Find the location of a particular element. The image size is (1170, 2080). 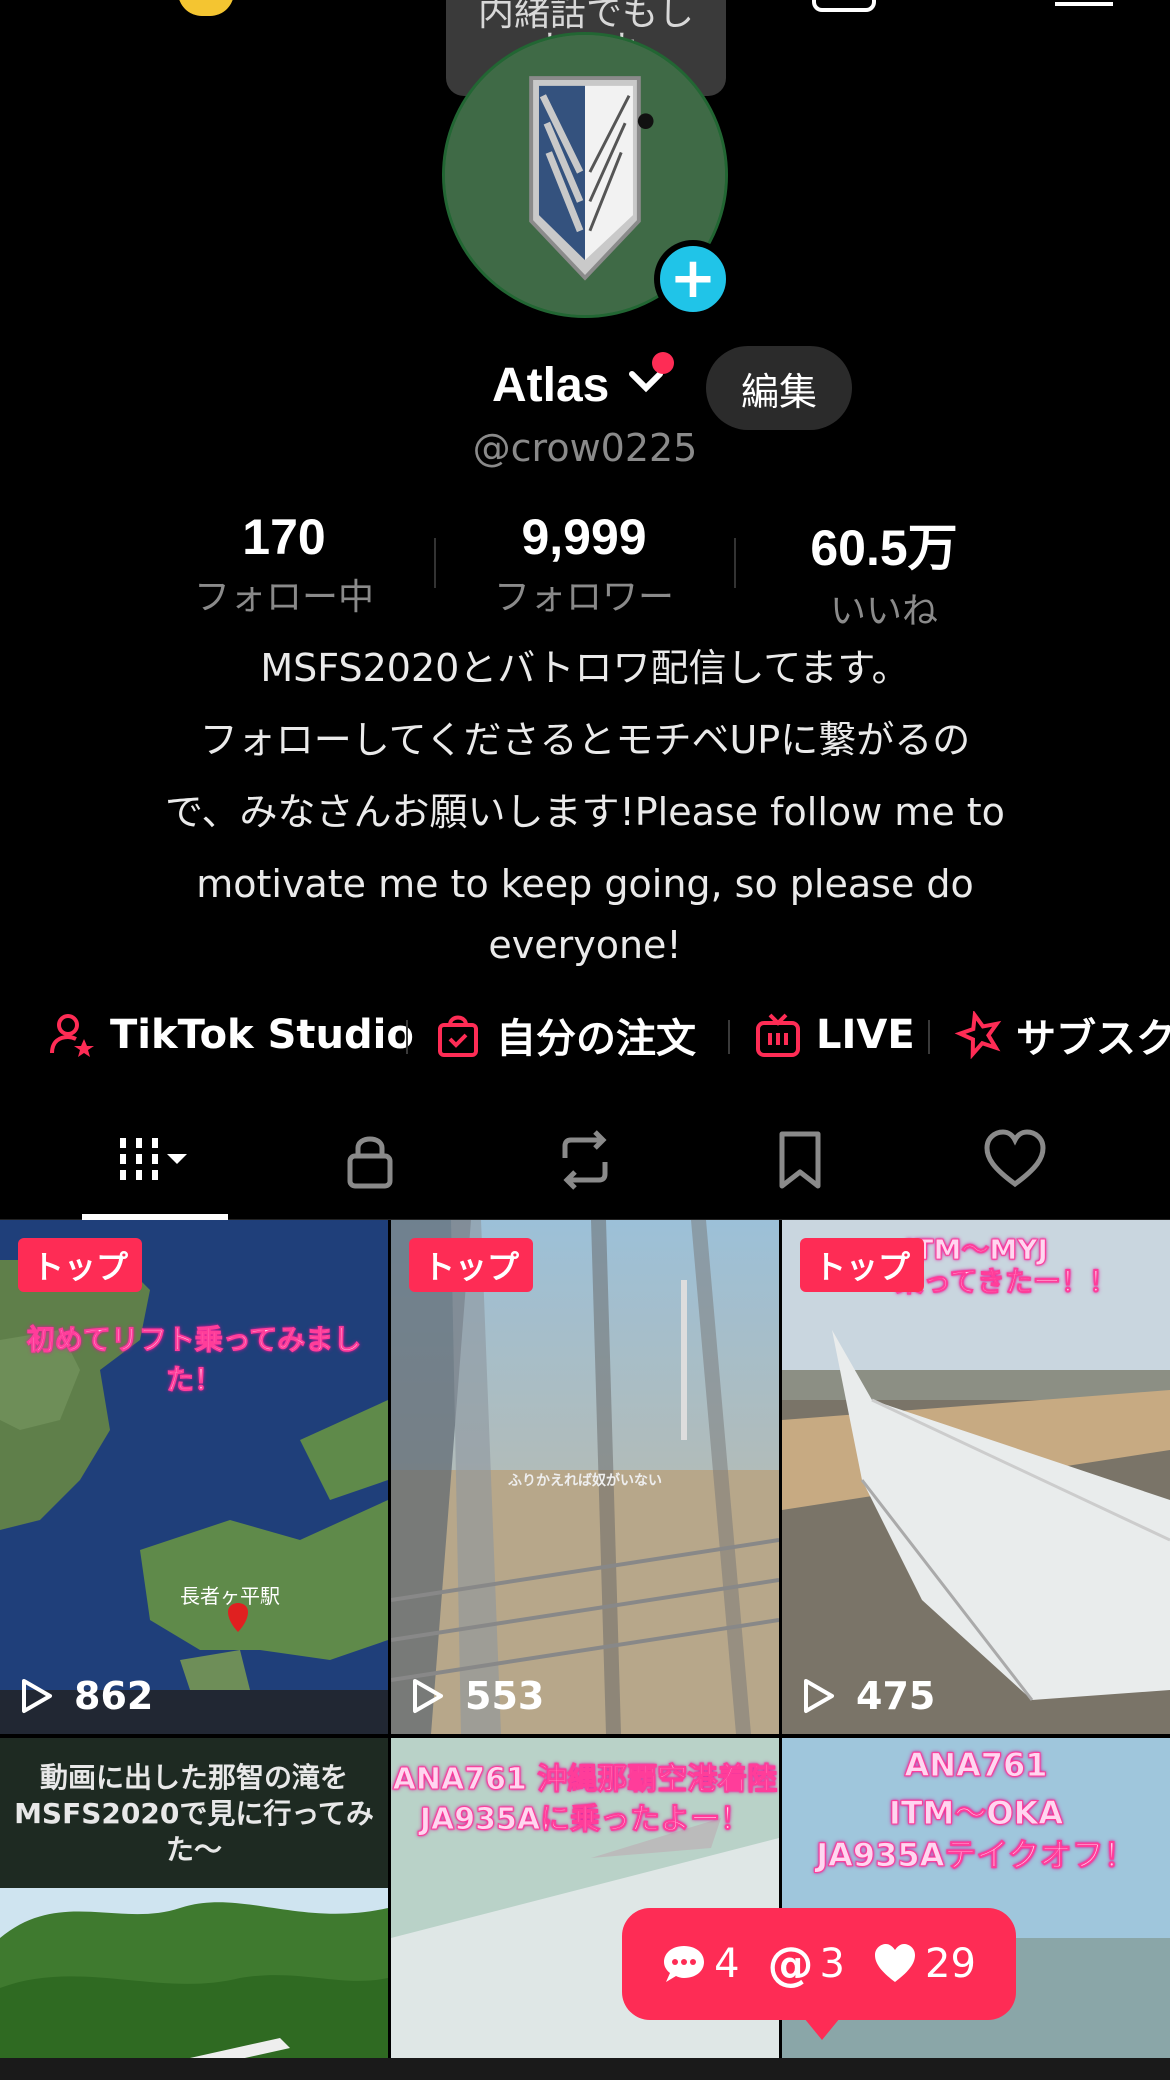

bio-line: フォローしてくださるとモチベUPに繋がるの is located at coordinates (585, 740).